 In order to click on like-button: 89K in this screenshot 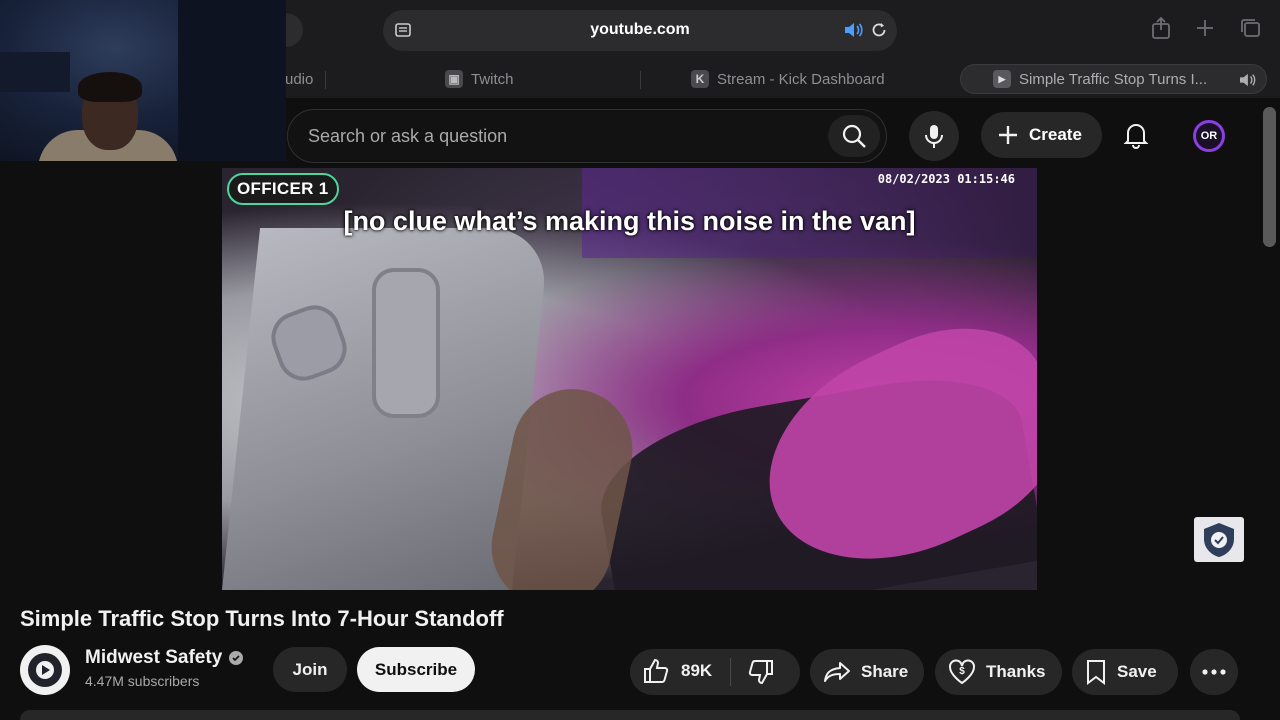, I will do `click(677, 671)`.